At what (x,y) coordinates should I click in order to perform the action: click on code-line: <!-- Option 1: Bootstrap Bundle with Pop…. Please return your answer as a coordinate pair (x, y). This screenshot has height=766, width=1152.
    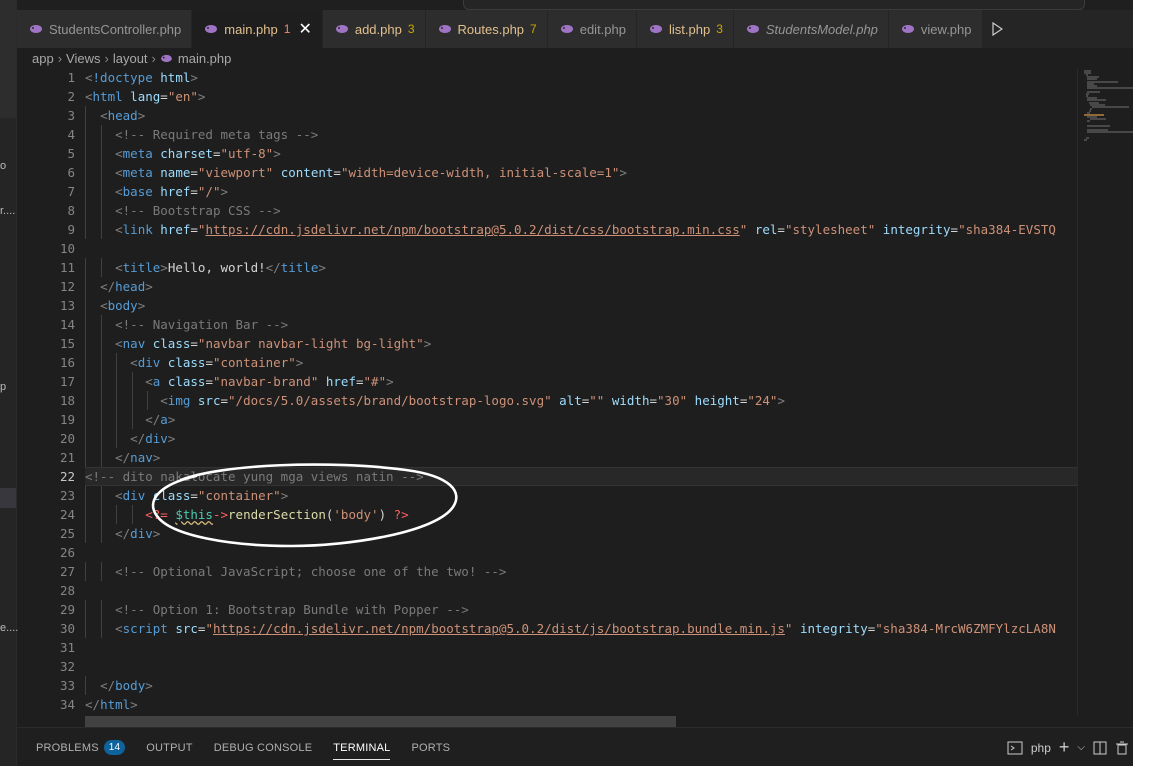
    Looking at the image, I should click on (581, 609).